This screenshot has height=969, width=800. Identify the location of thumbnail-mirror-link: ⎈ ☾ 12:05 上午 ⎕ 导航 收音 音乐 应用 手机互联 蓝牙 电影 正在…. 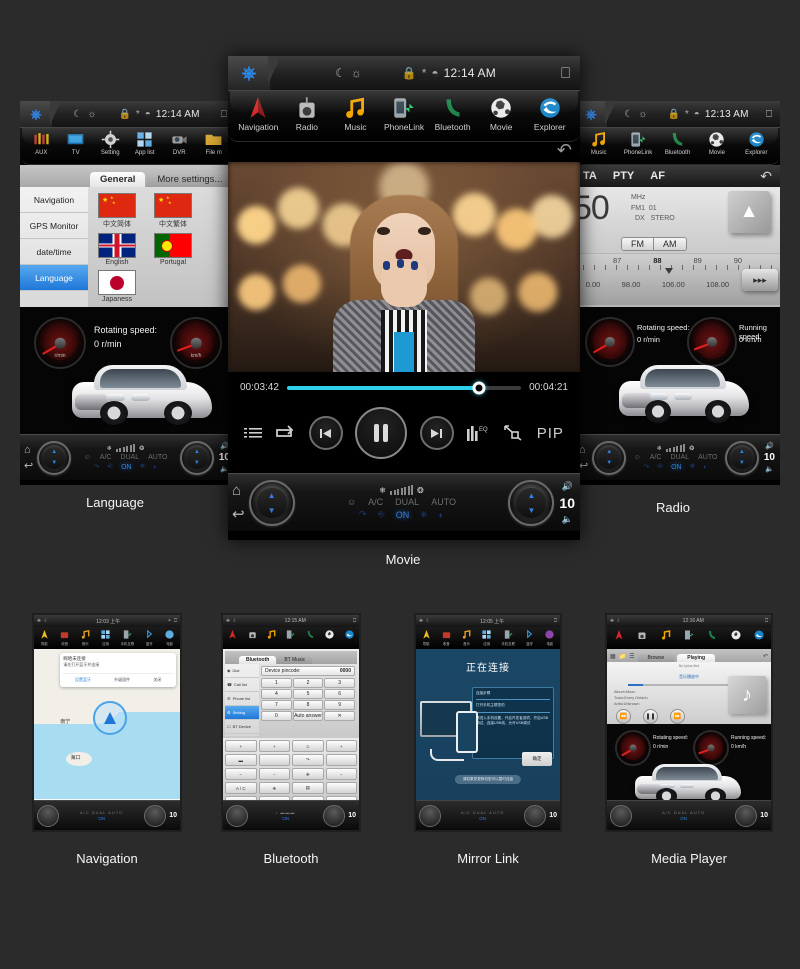
(488, 722).